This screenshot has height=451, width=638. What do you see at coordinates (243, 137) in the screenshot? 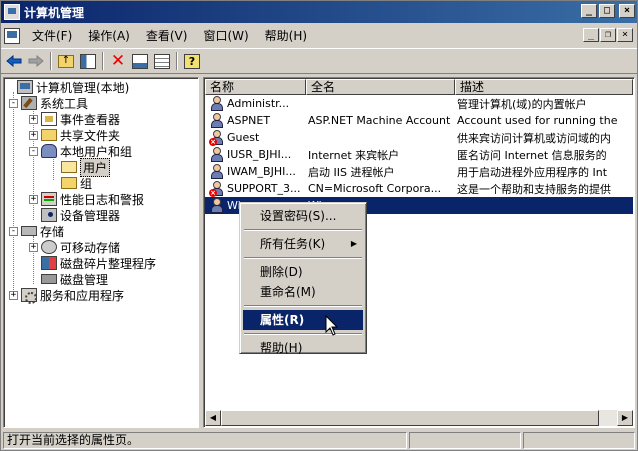
I see `user-name: Guest` at bounding box center [243, 137].